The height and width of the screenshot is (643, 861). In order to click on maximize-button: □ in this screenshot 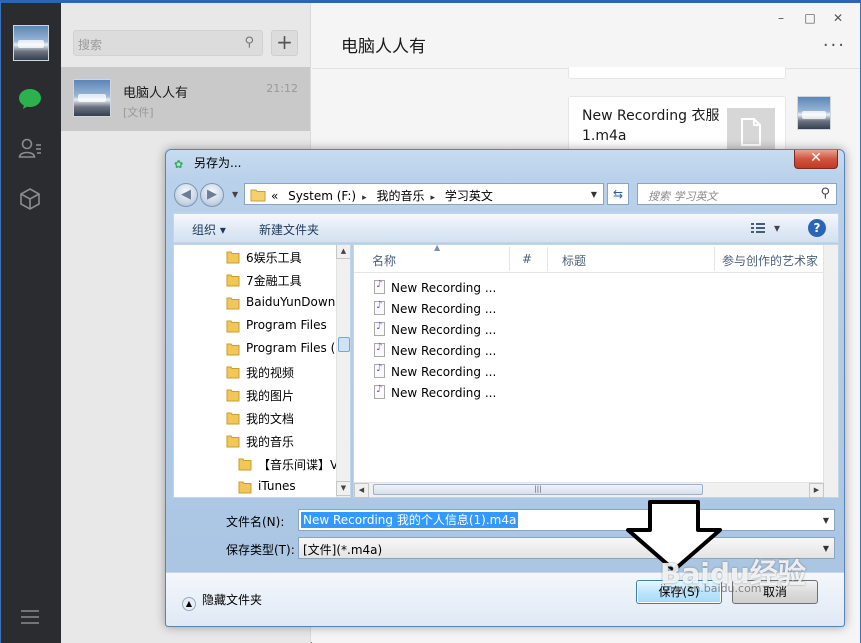, I will do `click(810, 18)`.